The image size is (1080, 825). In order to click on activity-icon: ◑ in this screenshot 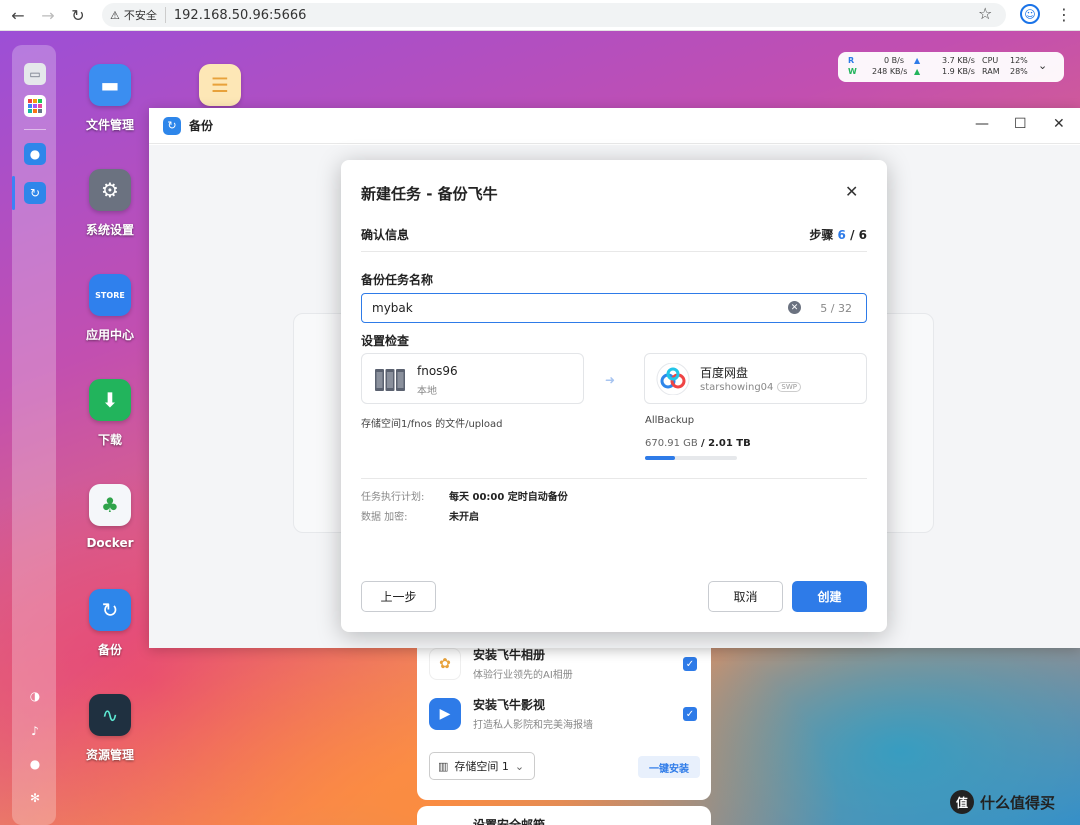, I will do `click(35, 696)`.